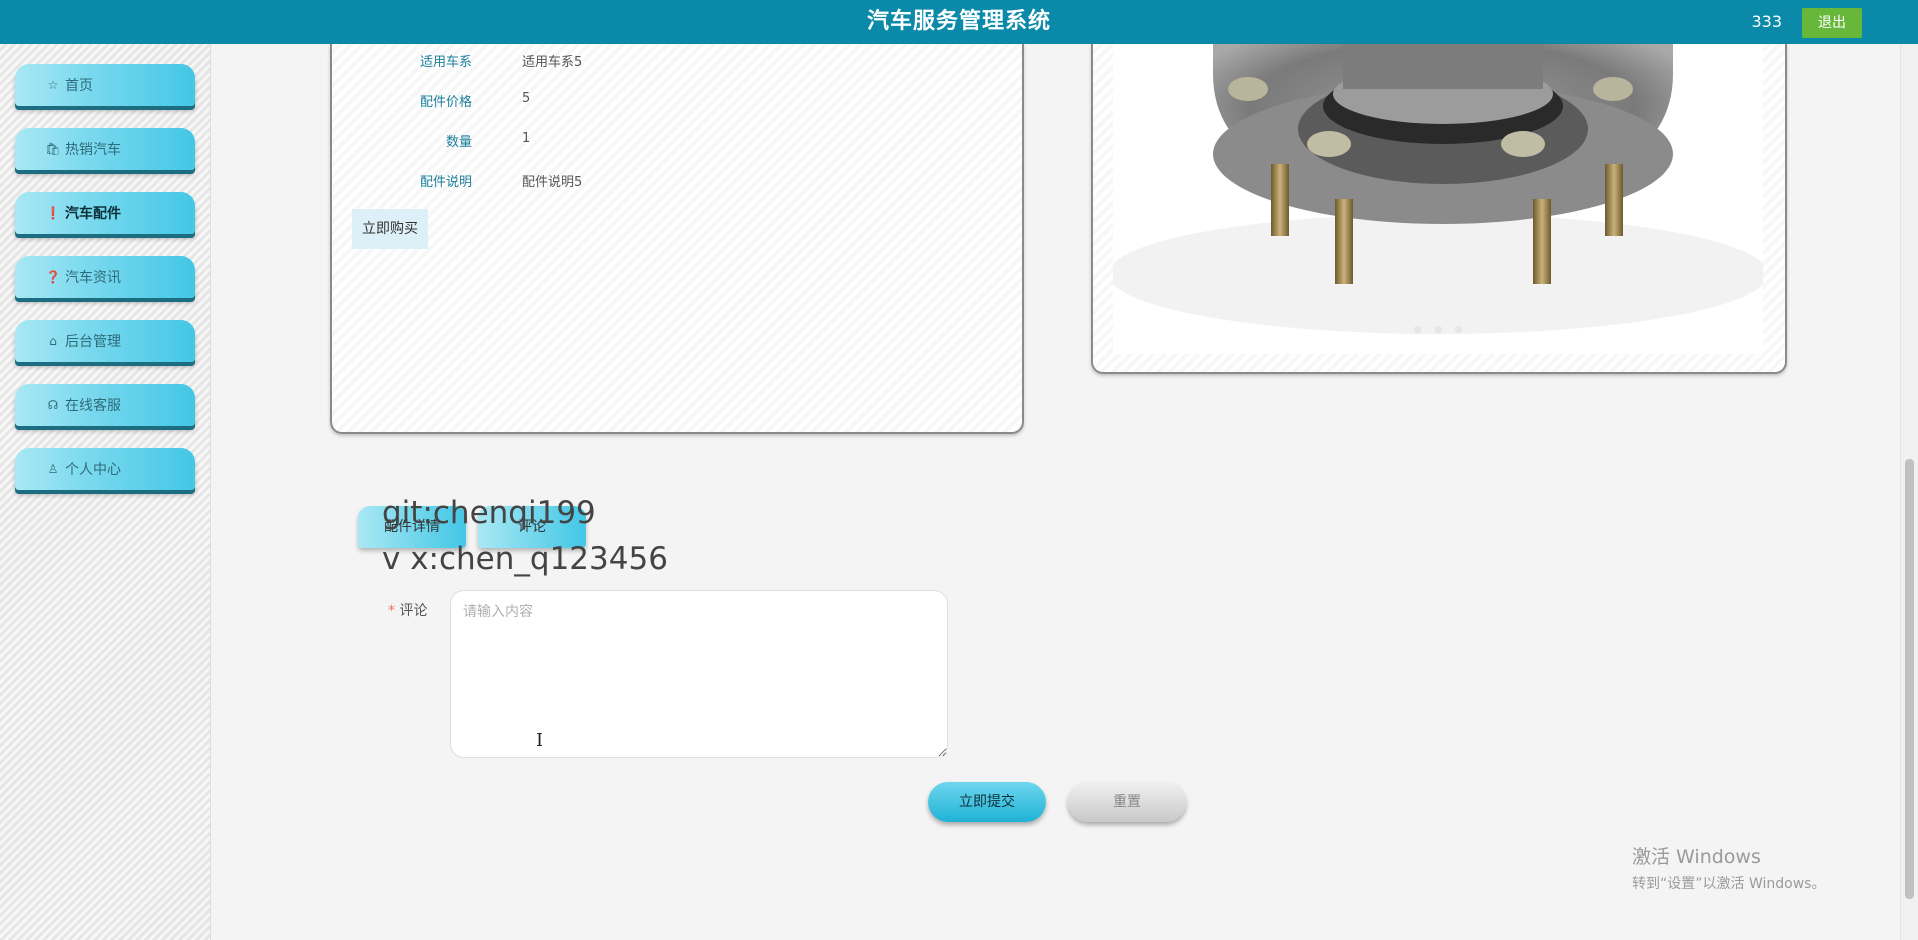  What do you see at coordinates (394, 611) in the screenshot?
I see `required-mark: *` at bounding box center [394, 611].